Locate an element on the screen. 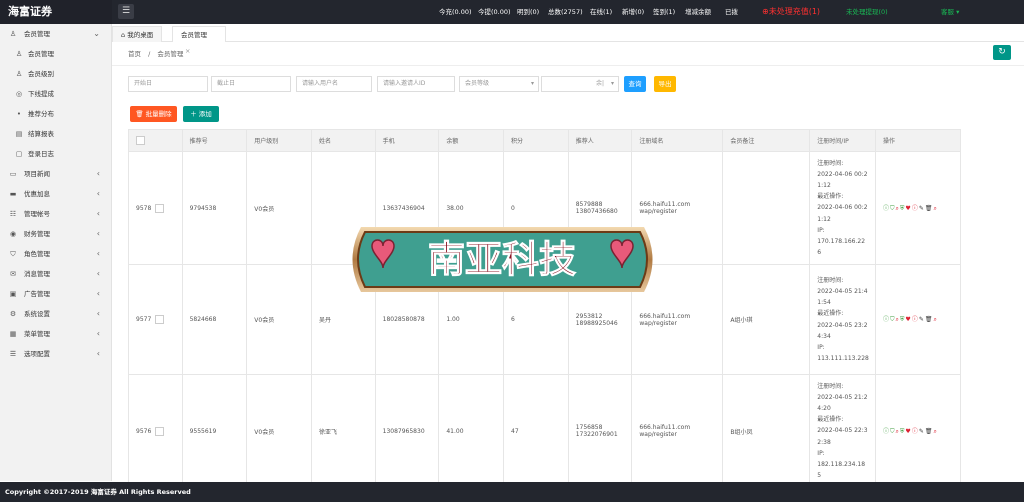 Image resolution: width=1024 pixels, height=502 pixels. breadcrumb: 首页 / 会员管理 is located at coordinates (156, 54).